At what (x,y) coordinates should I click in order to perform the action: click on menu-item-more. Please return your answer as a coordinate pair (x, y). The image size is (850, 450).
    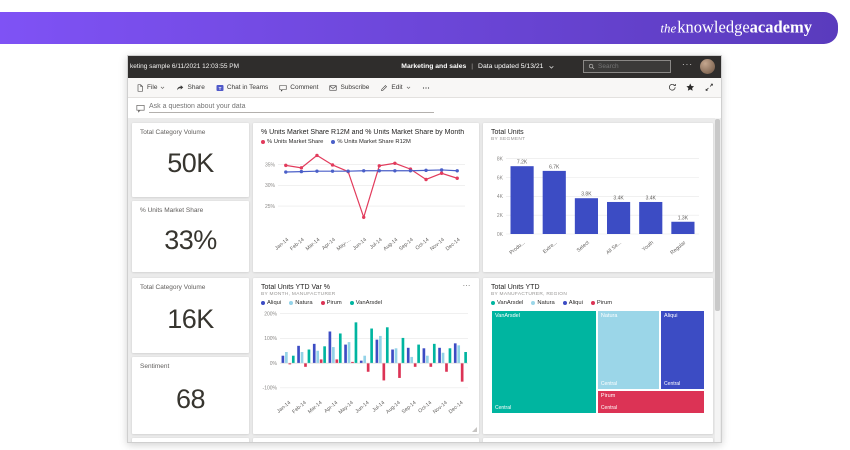
    Looking at the image, I should click on (426, 88).